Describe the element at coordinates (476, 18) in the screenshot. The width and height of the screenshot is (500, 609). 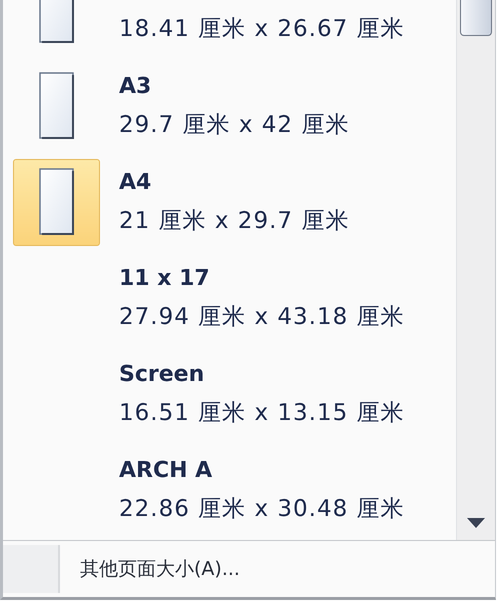
I see `scroll-thumb` at that location.